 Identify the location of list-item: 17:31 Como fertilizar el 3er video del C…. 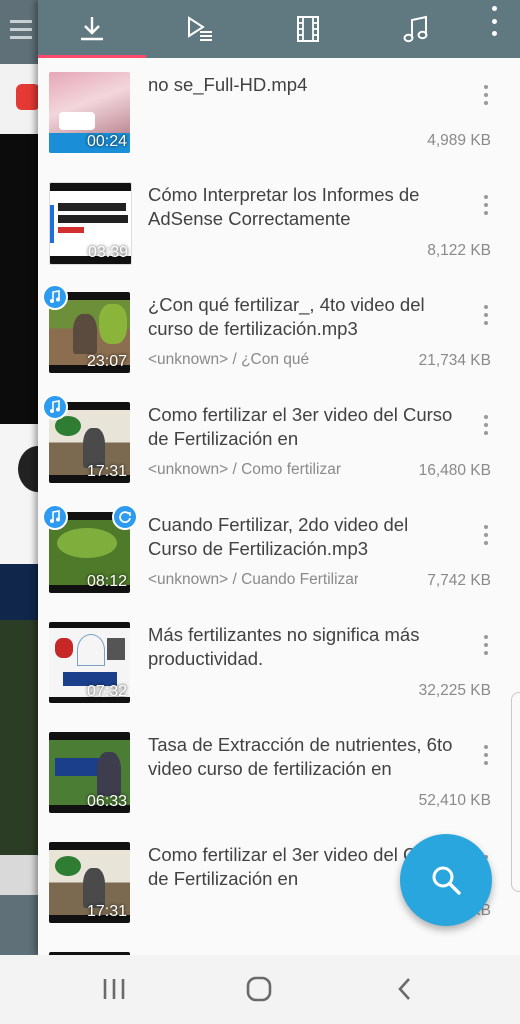
(279, 443).